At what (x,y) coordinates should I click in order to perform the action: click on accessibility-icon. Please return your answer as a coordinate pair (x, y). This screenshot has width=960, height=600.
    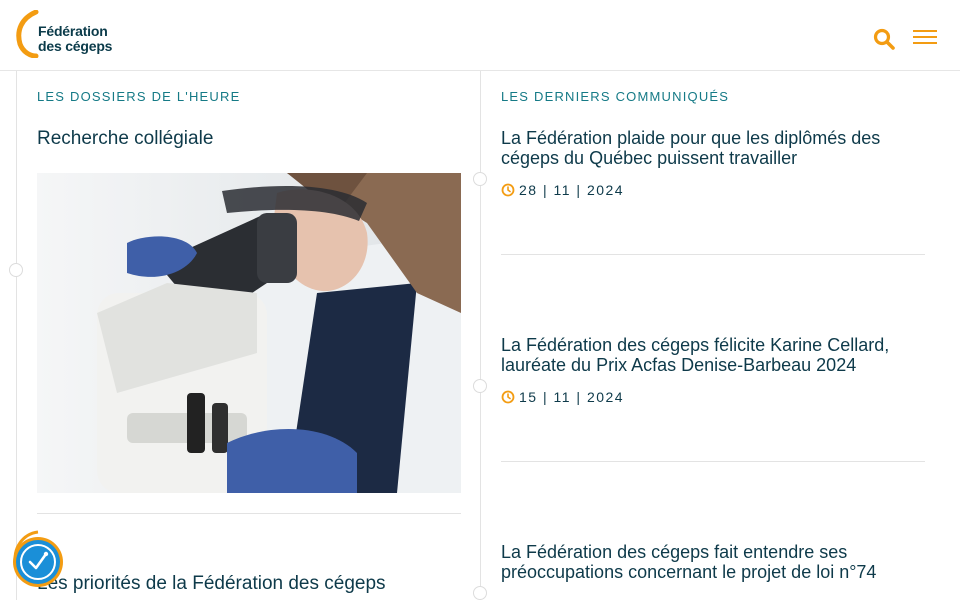
    Looking at the image, I should click on (38, 558).